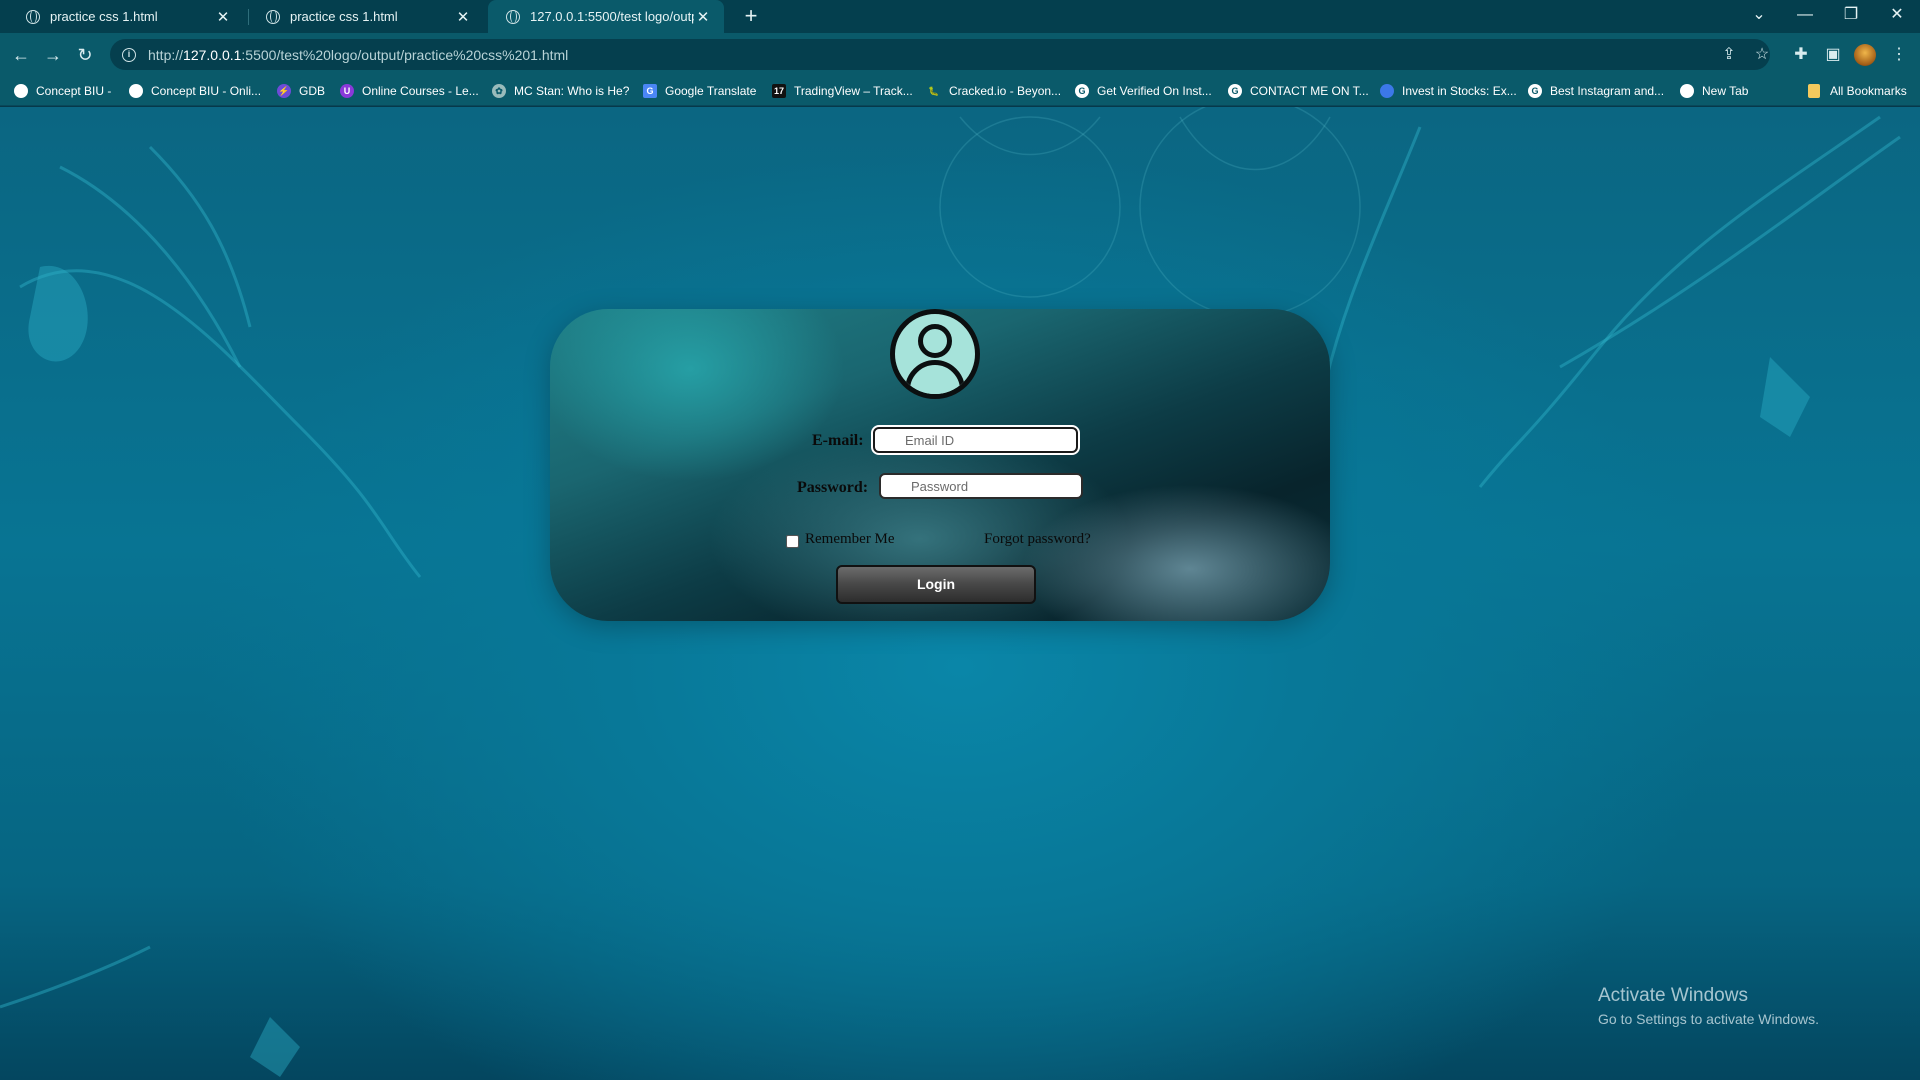 Image resolution: width=1920 pixels, height=1080 pixels. What do you see at coordinates (711, 91) in the screenshot?
I see `bookmark-label: Google Translate` at bounding box center [711, 91].